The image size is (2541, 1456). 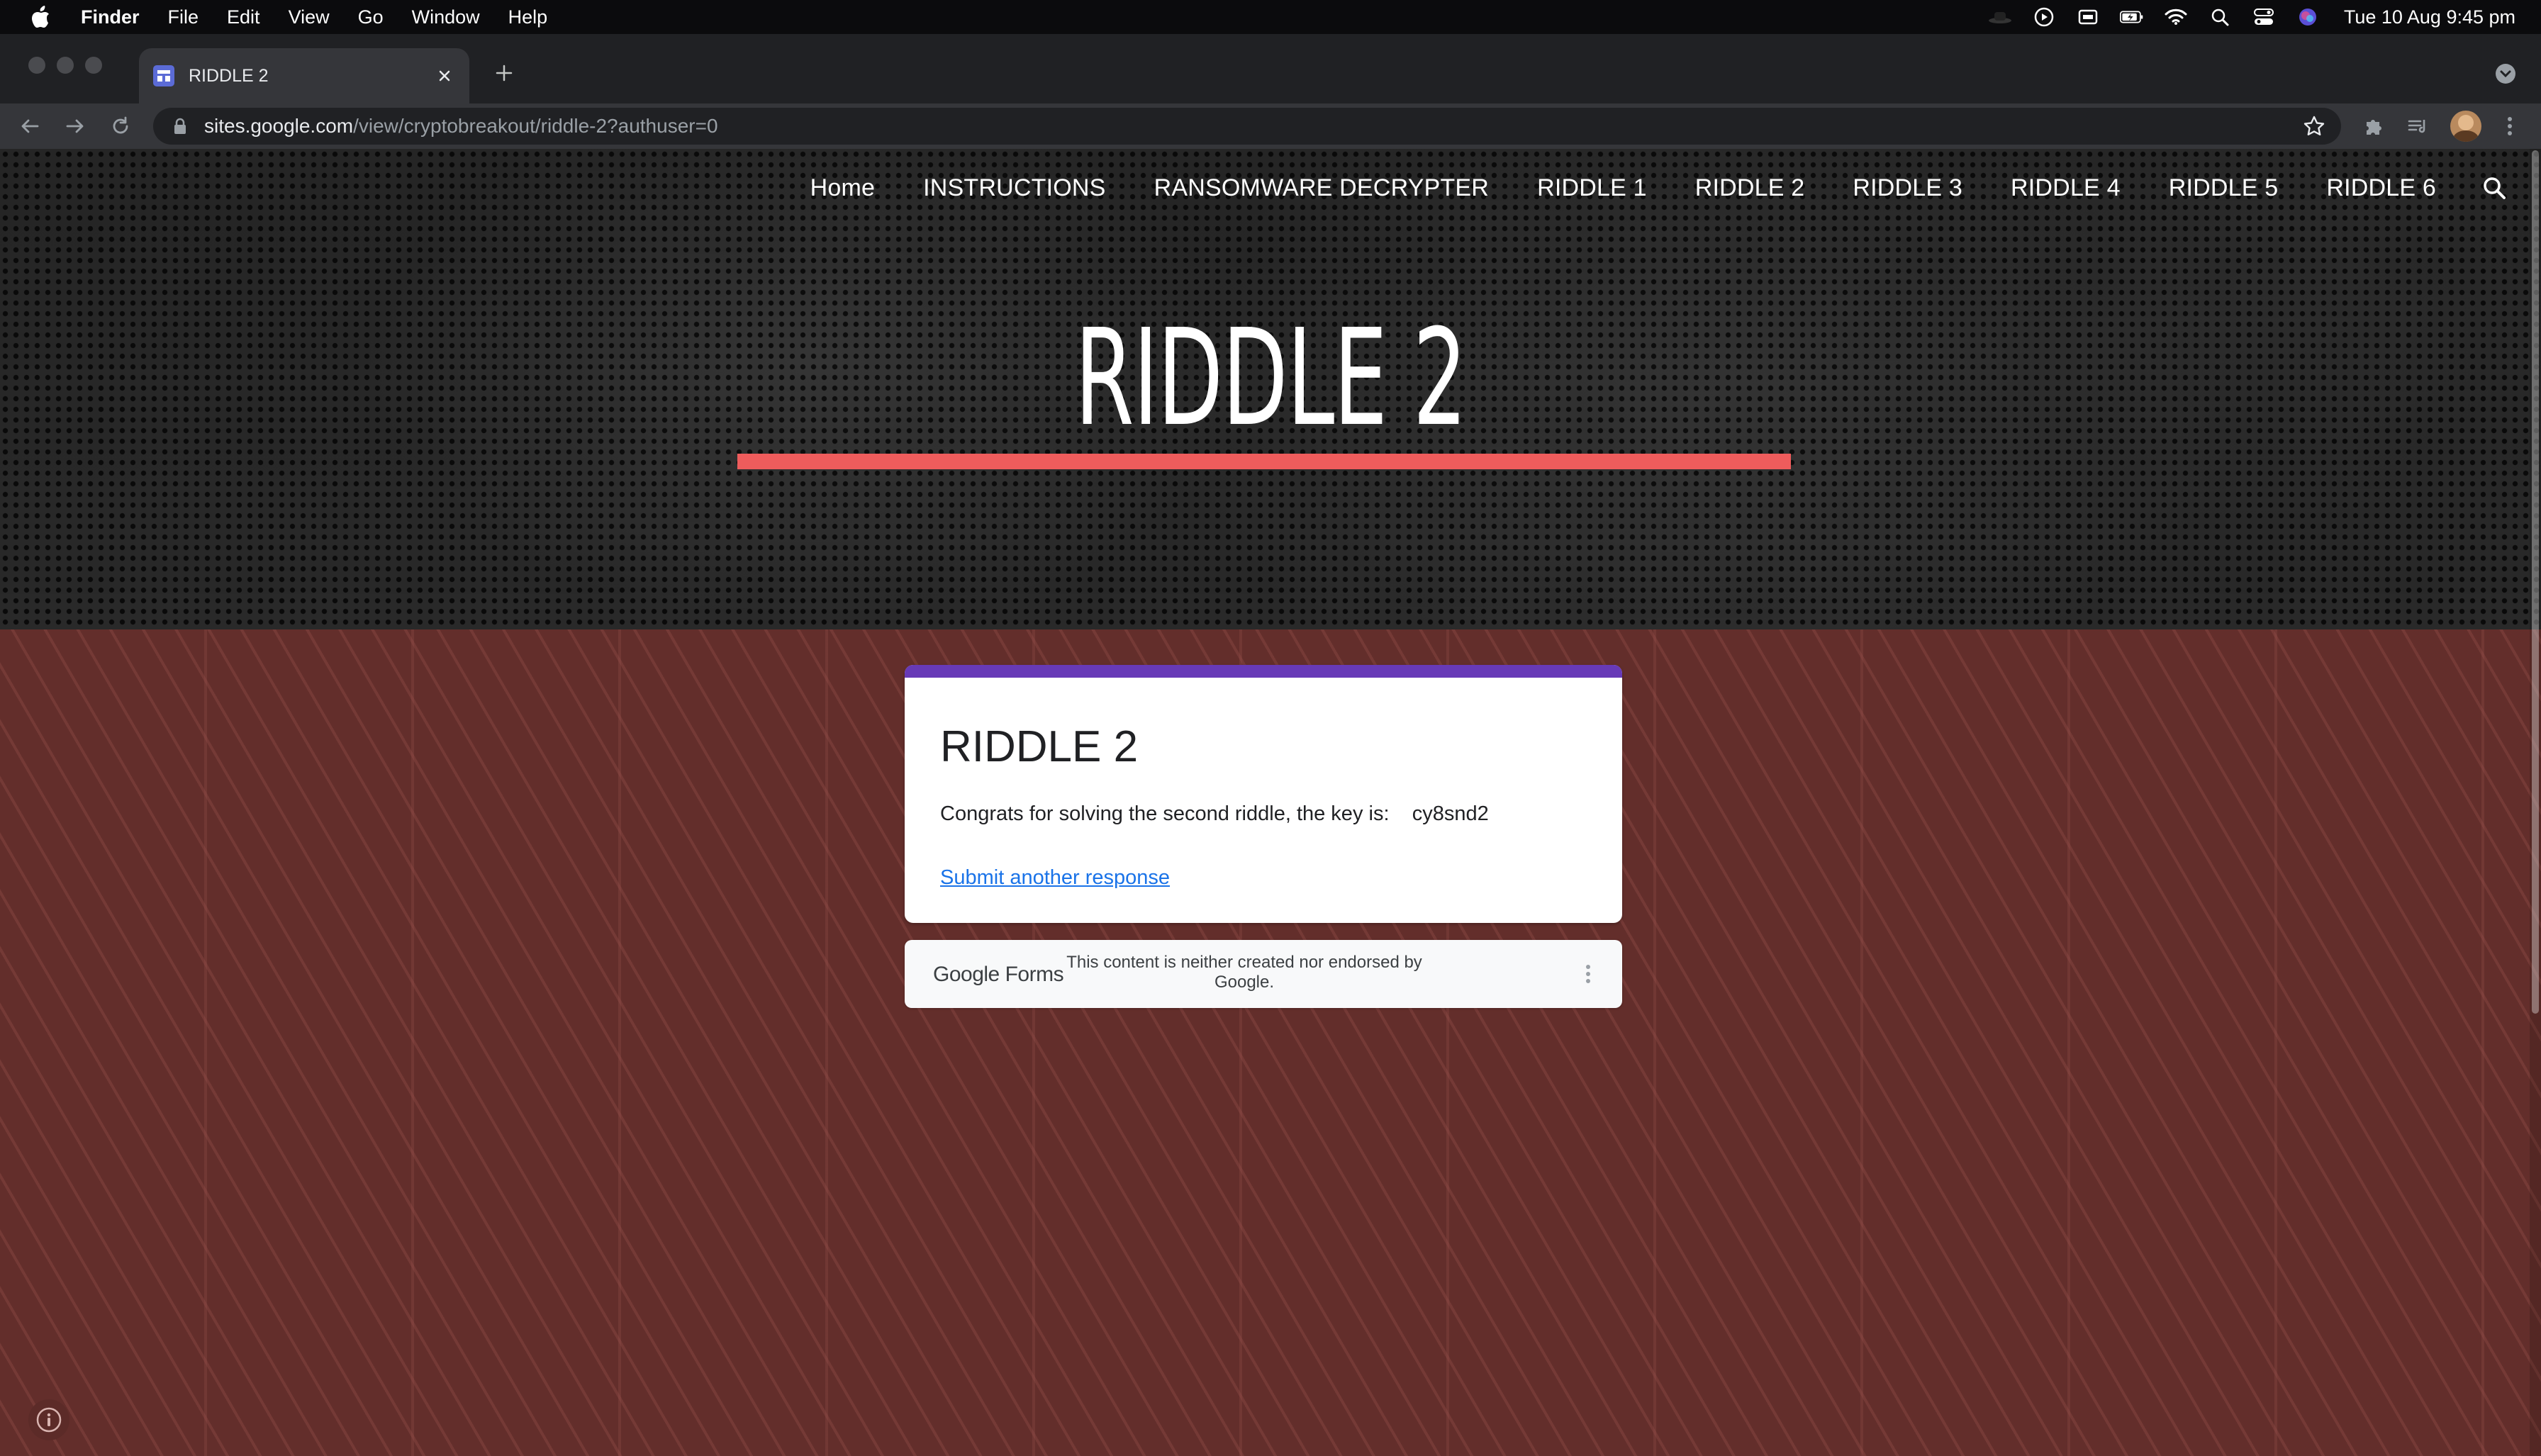 I want to click on apple-icon, so click(x=40, y=17).